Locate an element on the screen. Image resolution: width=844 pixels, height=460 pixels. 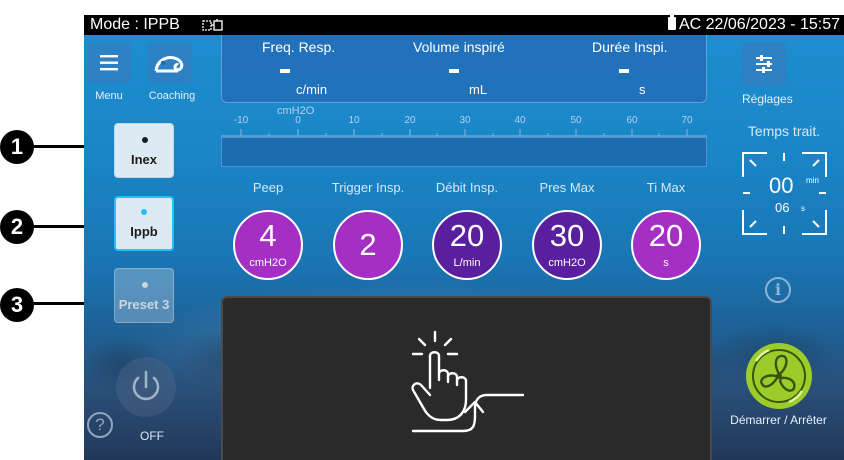
param-value: 2 is located at coordinates (368, 244).